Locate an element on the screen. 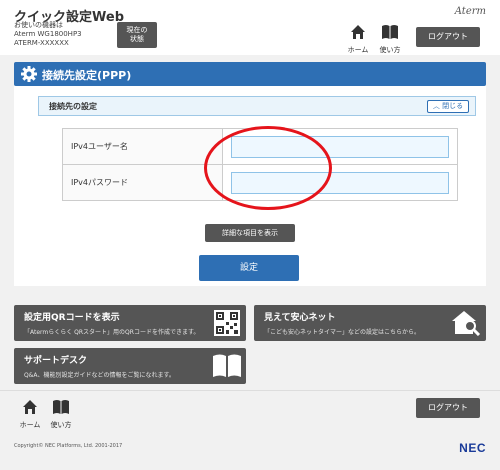 The image size is (500, 470). chevron-up-icon: ︿ is located at coordinates (436, 106).